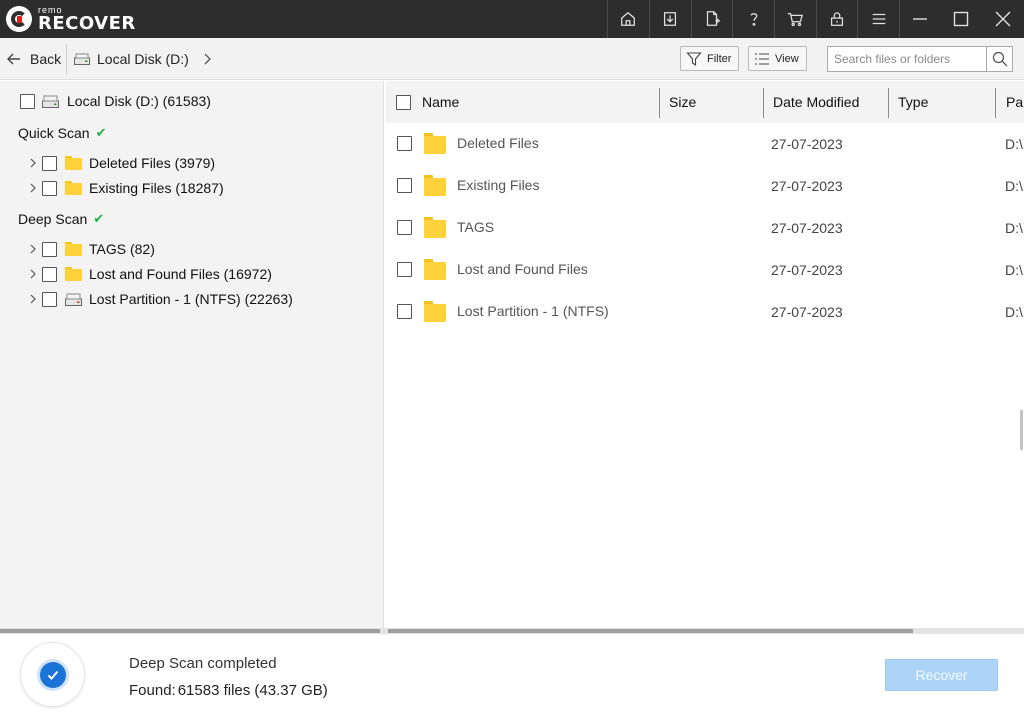 The height and width of the screenshot is (714, 1024). What do you see at coordinates (101, 132) in the screenshot?
I see `check-icon: ✔` at bounding box center [101, 132].